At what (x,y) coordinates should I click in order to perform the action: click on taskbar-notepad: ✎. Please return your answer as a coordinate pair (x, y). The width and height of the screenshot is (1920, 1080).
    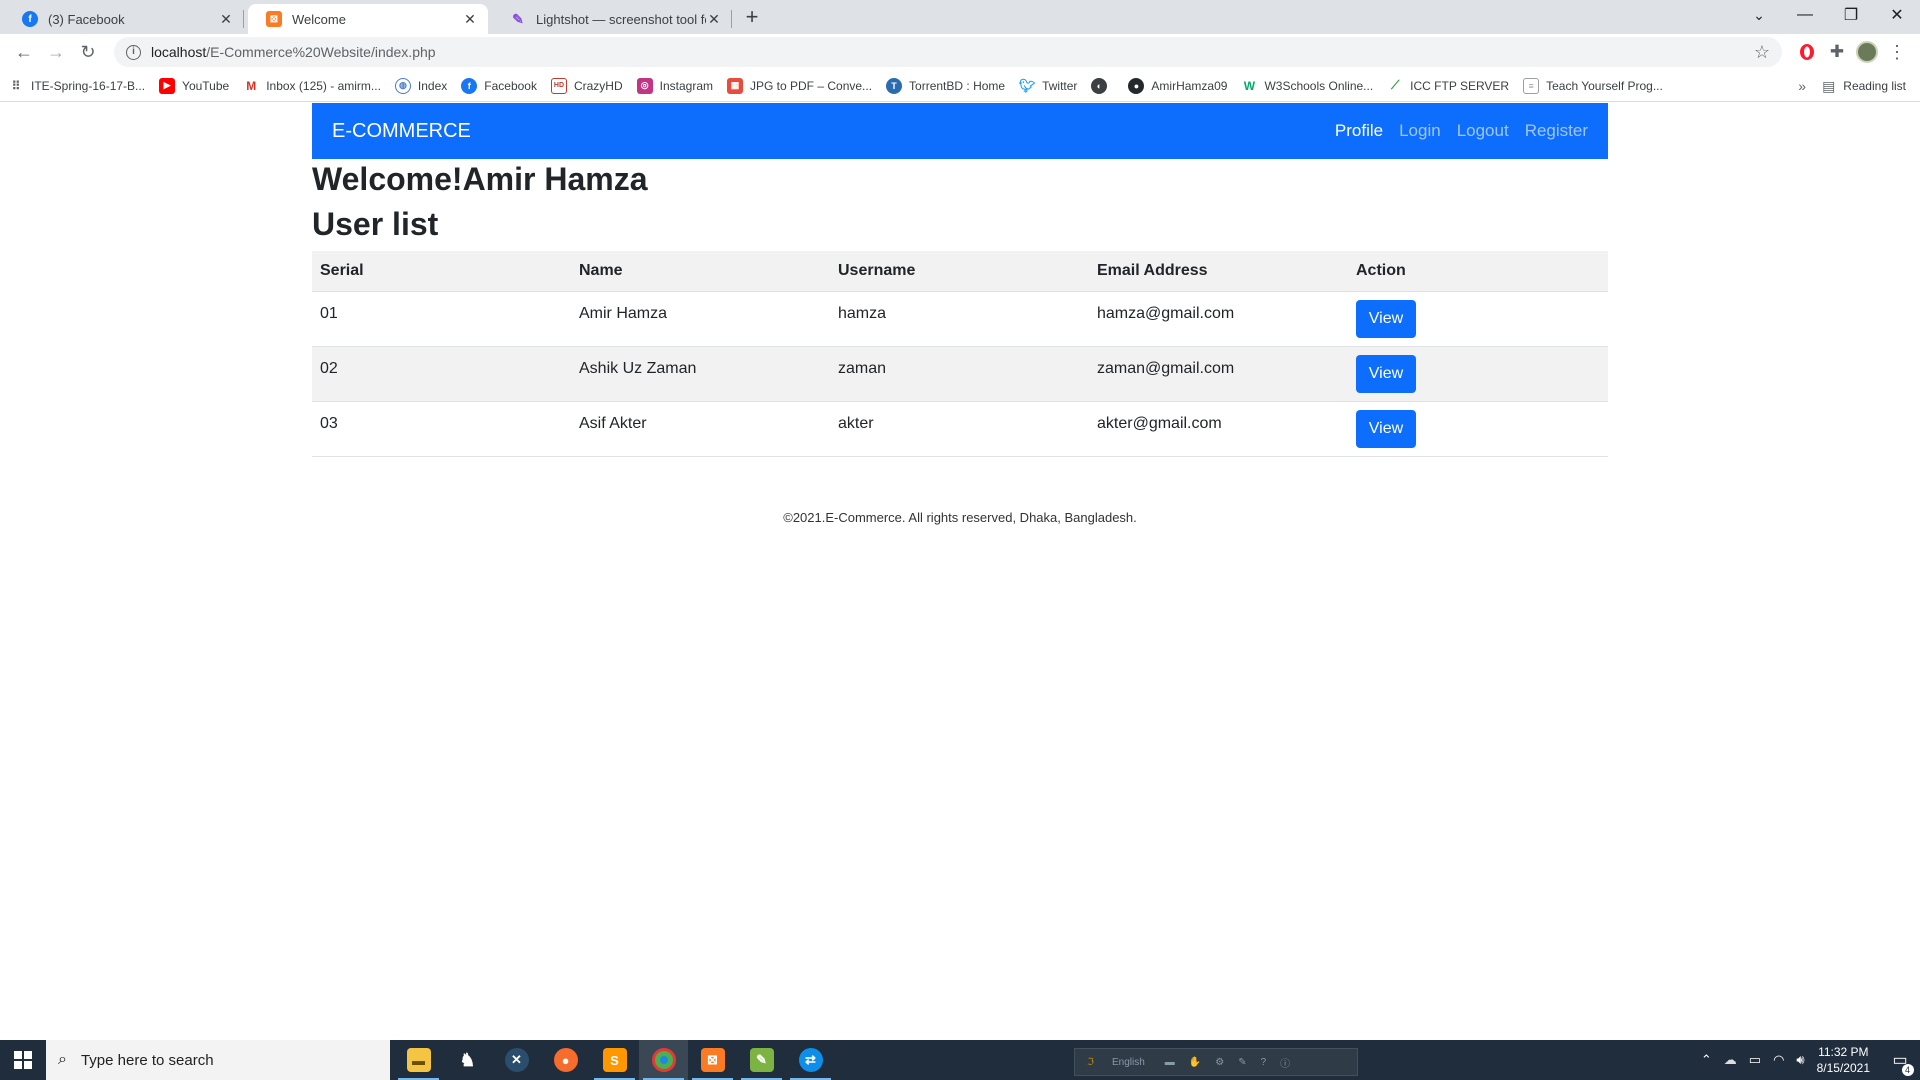
    Looking at the image, I should click on (761, 1060).